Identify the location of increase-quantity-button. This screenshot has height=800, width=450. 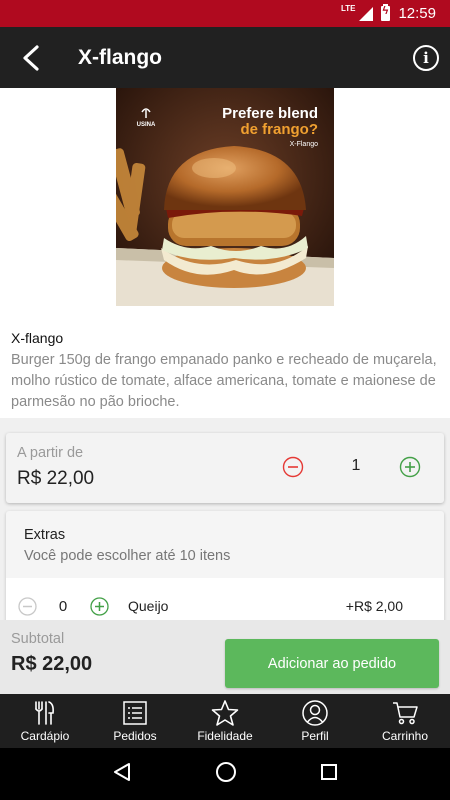
(410, 469).